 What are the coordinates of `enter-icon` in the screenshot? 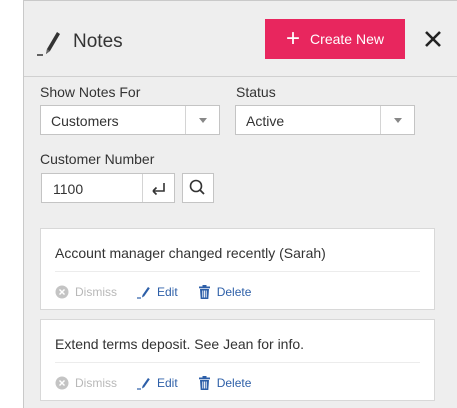 It's located at (158, 189).